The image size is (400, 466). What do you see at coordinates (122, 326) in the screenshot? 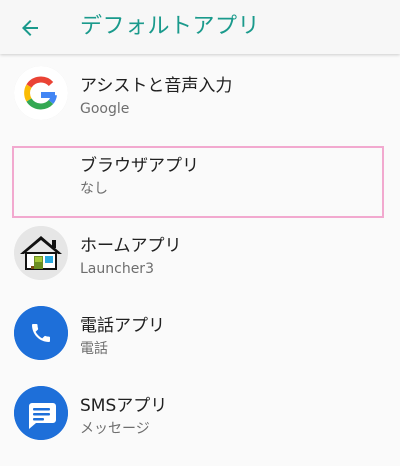
I see `item-title: 電話アプリ` at bounding box center [122, 326].